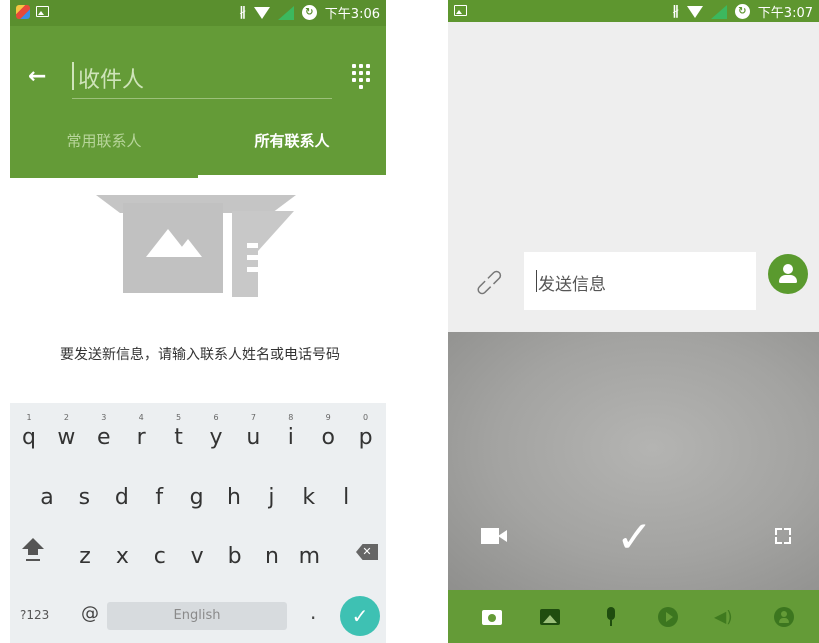 The width and height of the screenshot is (819, 643). I want to click on key: s, so click(84, 497).